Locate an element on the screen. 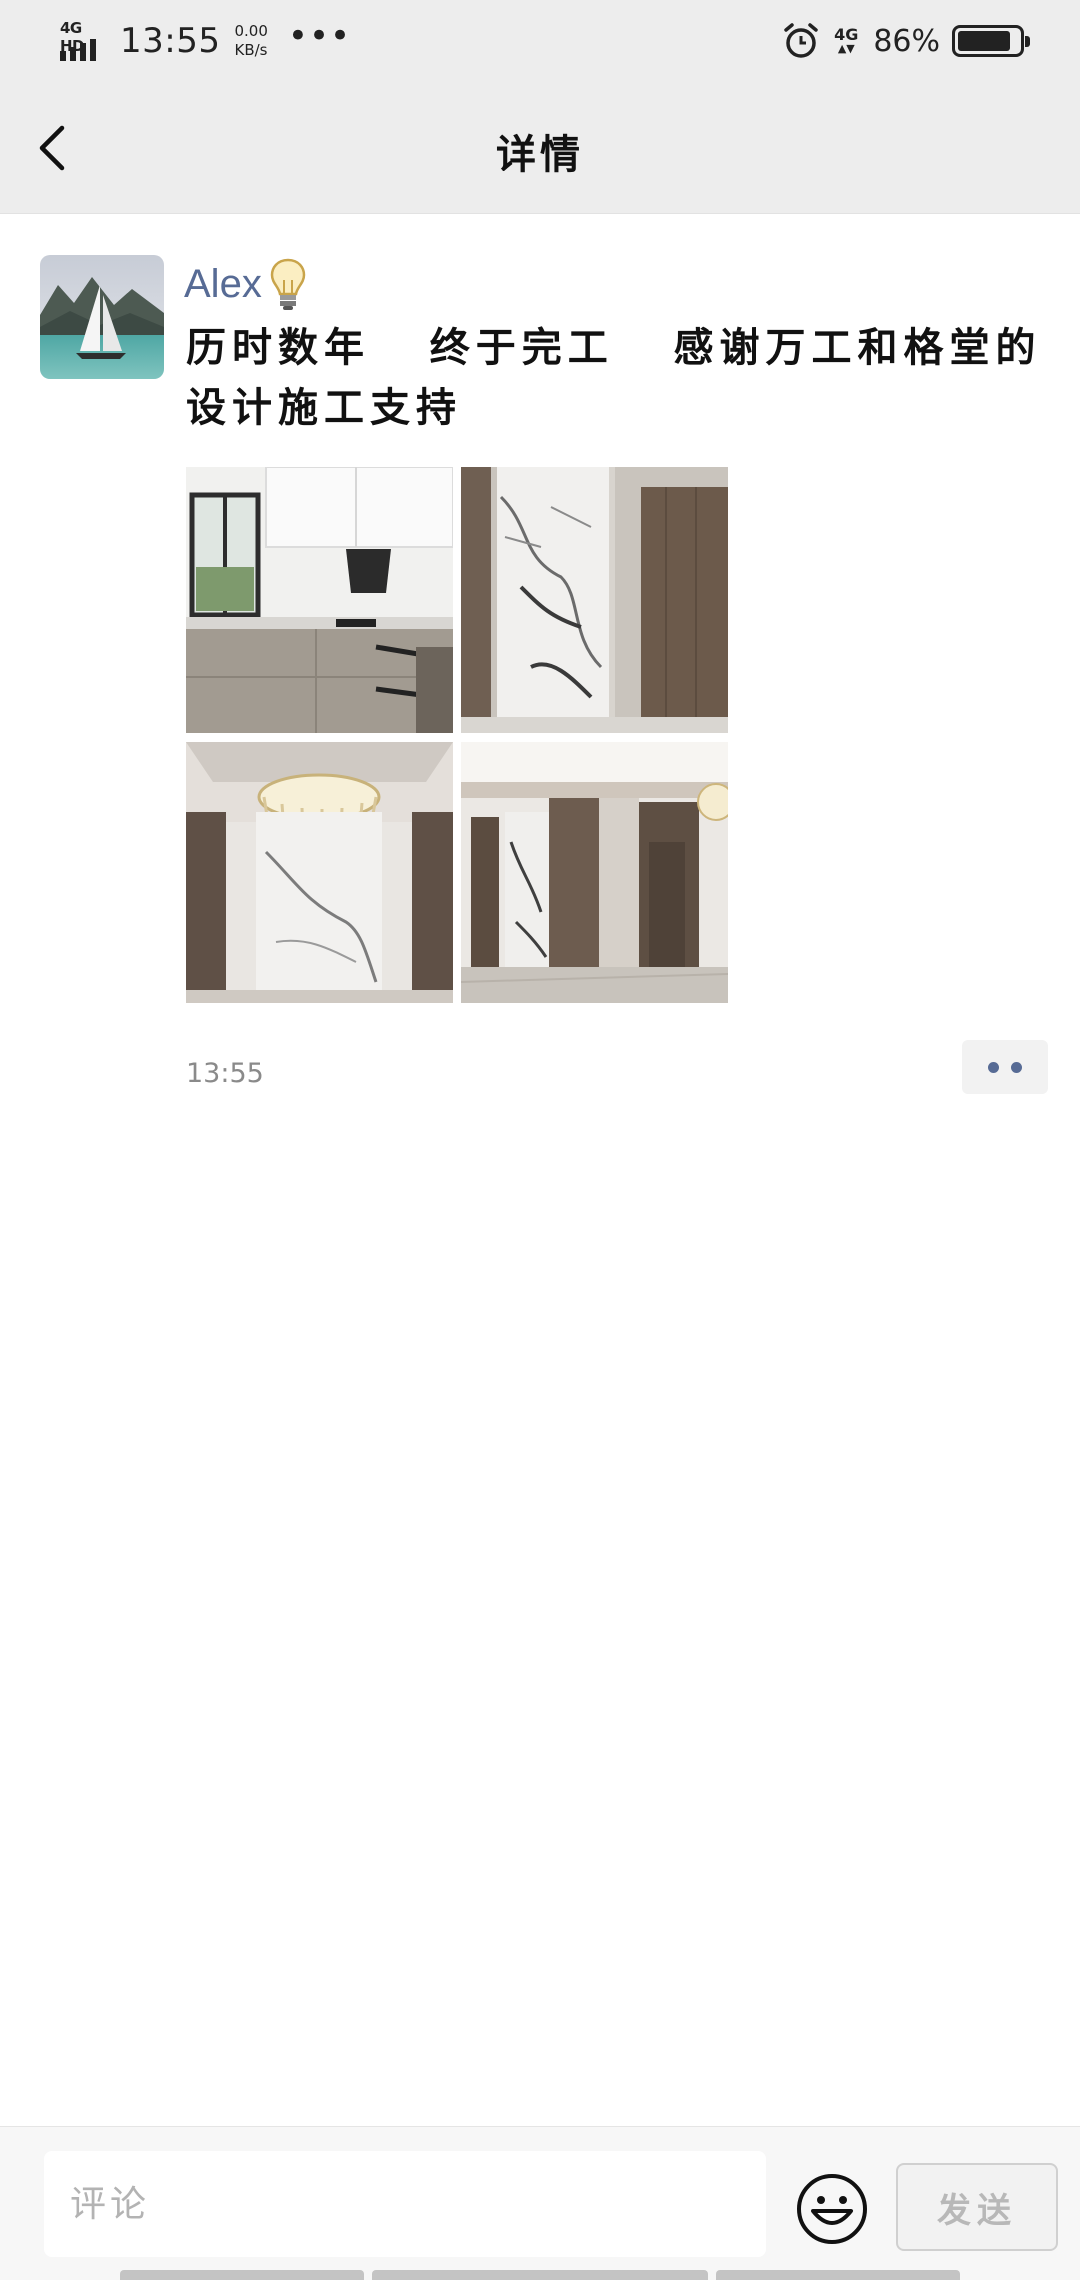  kitchen-image is located at coordinates (319, 600).